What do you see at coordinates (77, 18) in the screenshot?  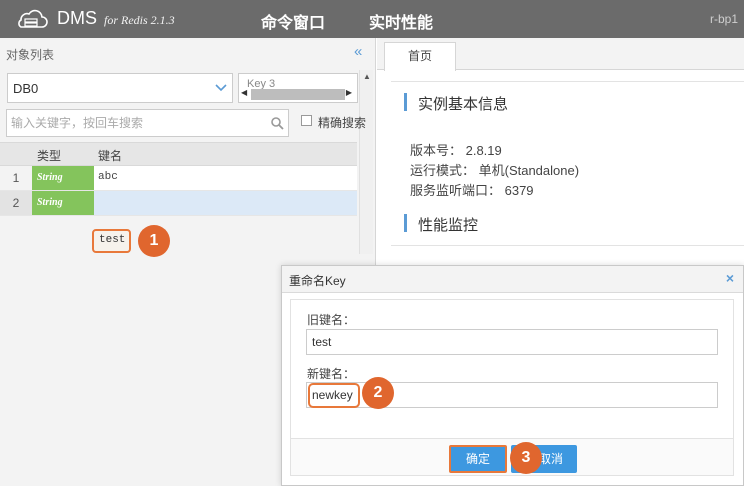 I see `app-title: DMS` at bounding box center [77, 18].